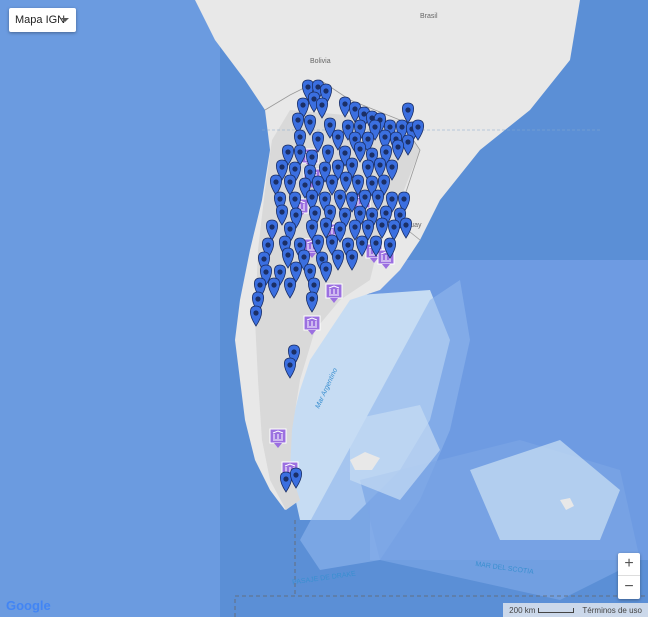  What do you see at coordinates (556, 610) in the screenshot?
I see `scale-bar` at bounding box center [556, 610].